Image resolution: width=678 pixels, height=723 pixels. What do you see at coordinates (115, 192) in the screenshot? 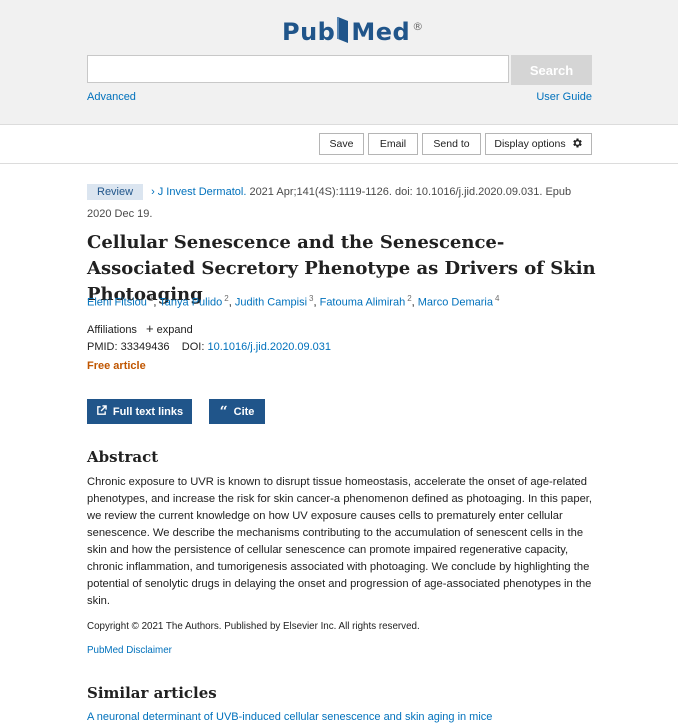
I see `review-badge: Review` at bounding box center [115, 192].